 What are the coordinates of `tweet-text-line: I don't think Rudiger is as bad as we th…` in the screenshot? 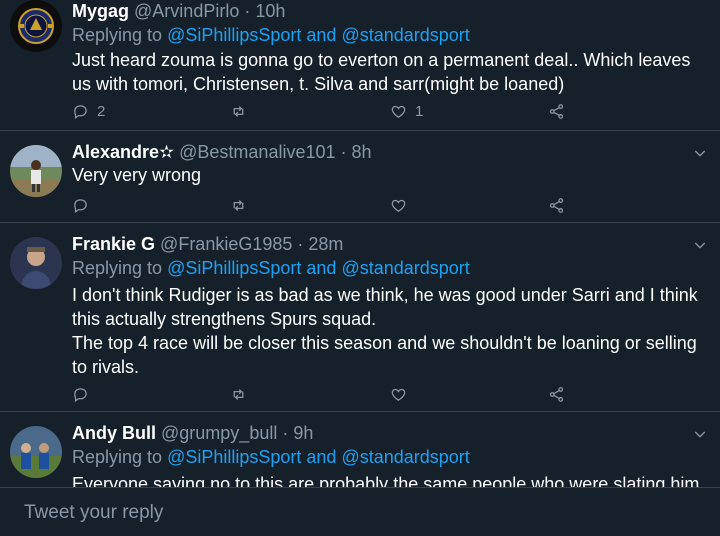 It's located at (385, 295).